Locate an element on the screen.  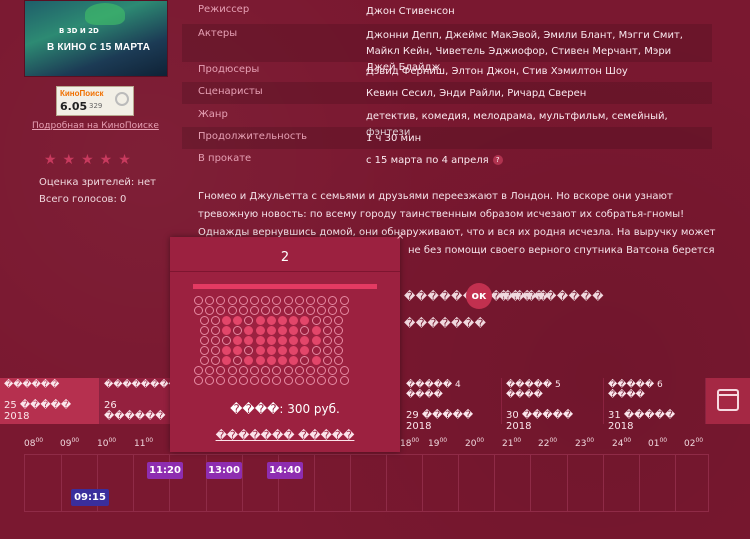
help-icon: ? is located at coordinates (497, 160).